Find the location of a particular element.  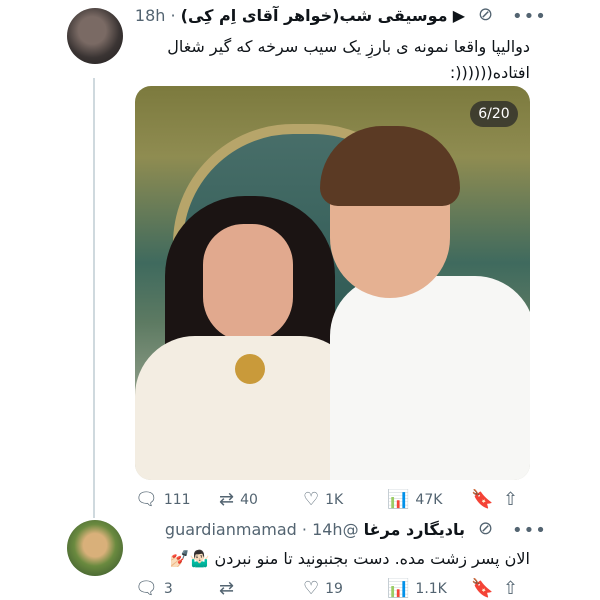

tweet-text-line: افتاده((((((: is located at coordinates (489, 72).